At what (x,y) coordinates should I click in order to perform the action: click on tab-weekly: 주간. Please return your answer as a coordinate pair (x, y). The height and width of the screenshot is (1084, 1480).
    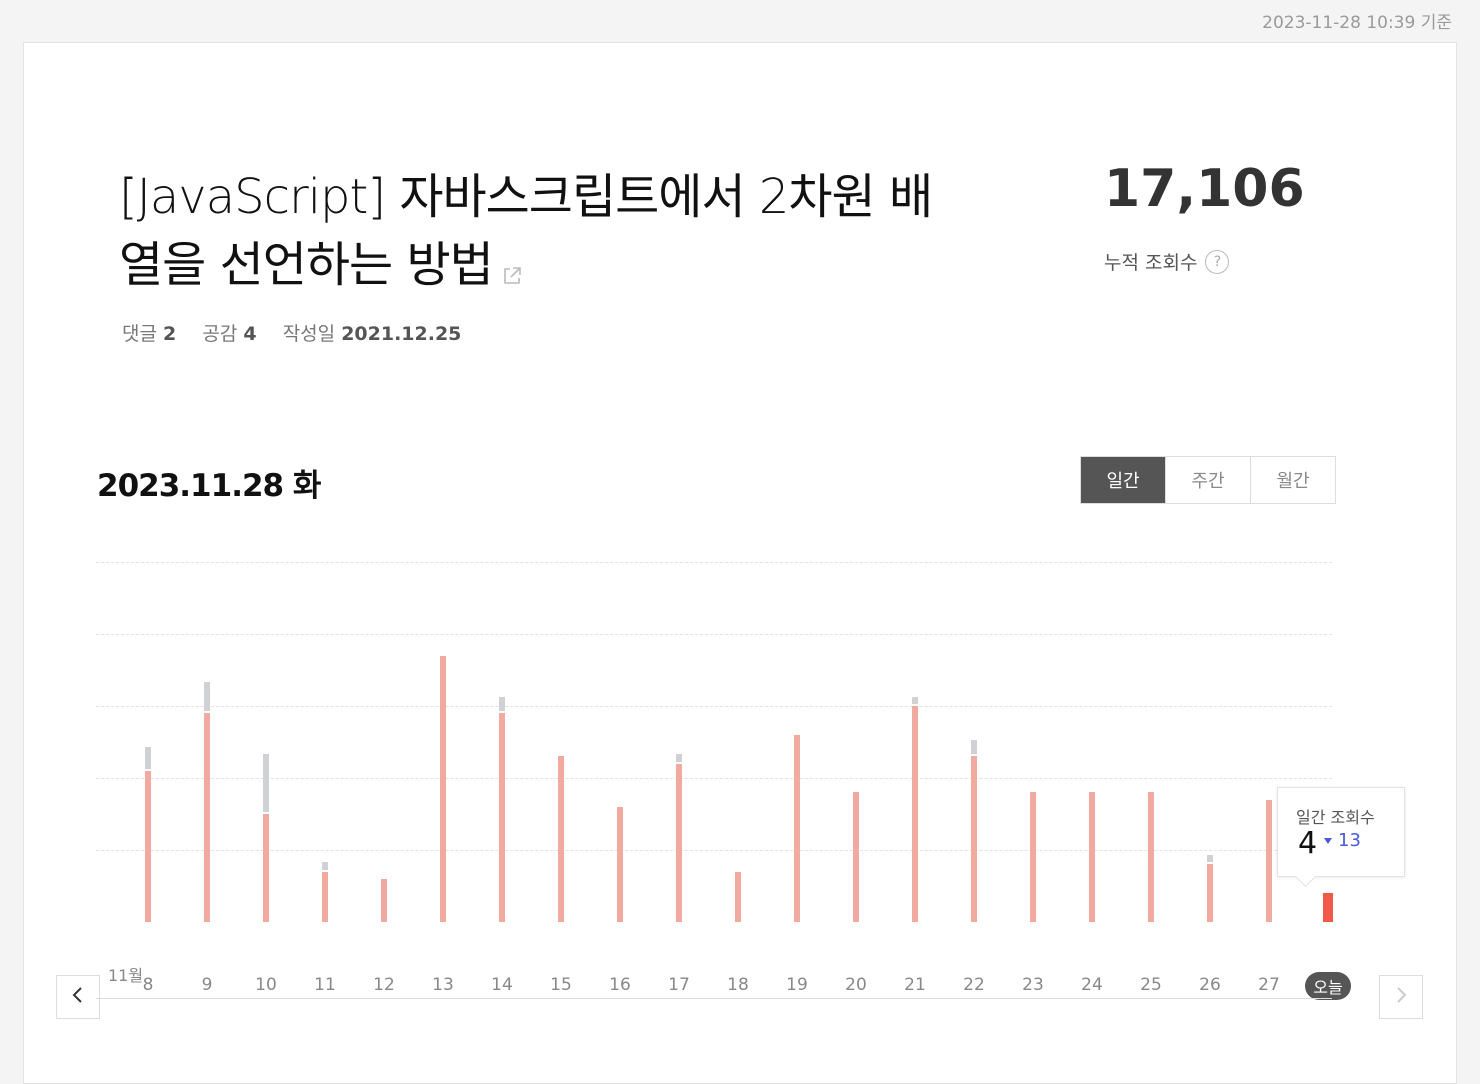
    Looking at the image, I should click on (1207, 480).